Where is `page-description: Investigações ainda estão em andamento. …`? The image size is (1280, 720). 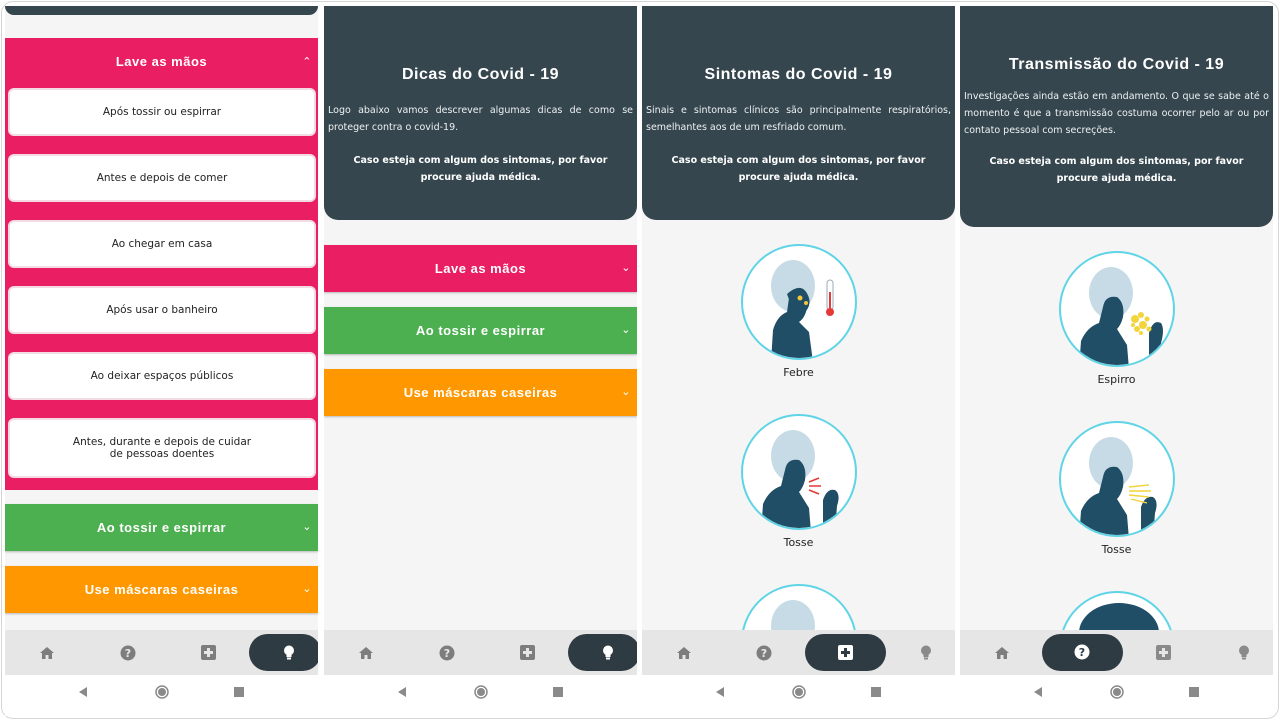 page-description: Investigações ainda estão em andamento. … is located at coordinates (1116, 113).